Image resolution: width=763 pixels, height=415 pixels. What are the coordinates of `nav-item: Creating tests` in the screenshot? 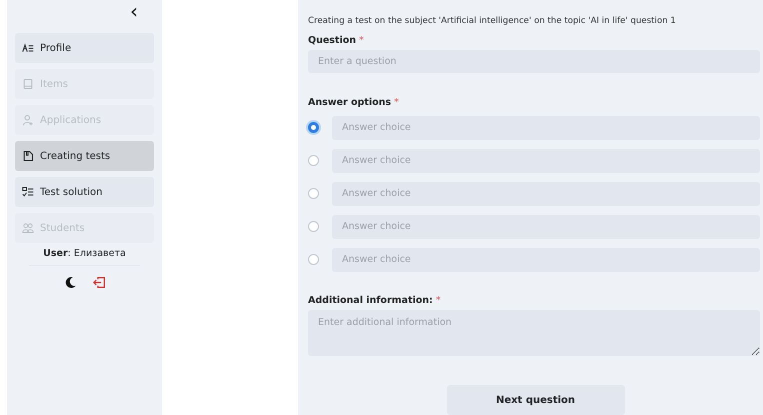 It's located at (84, 156).